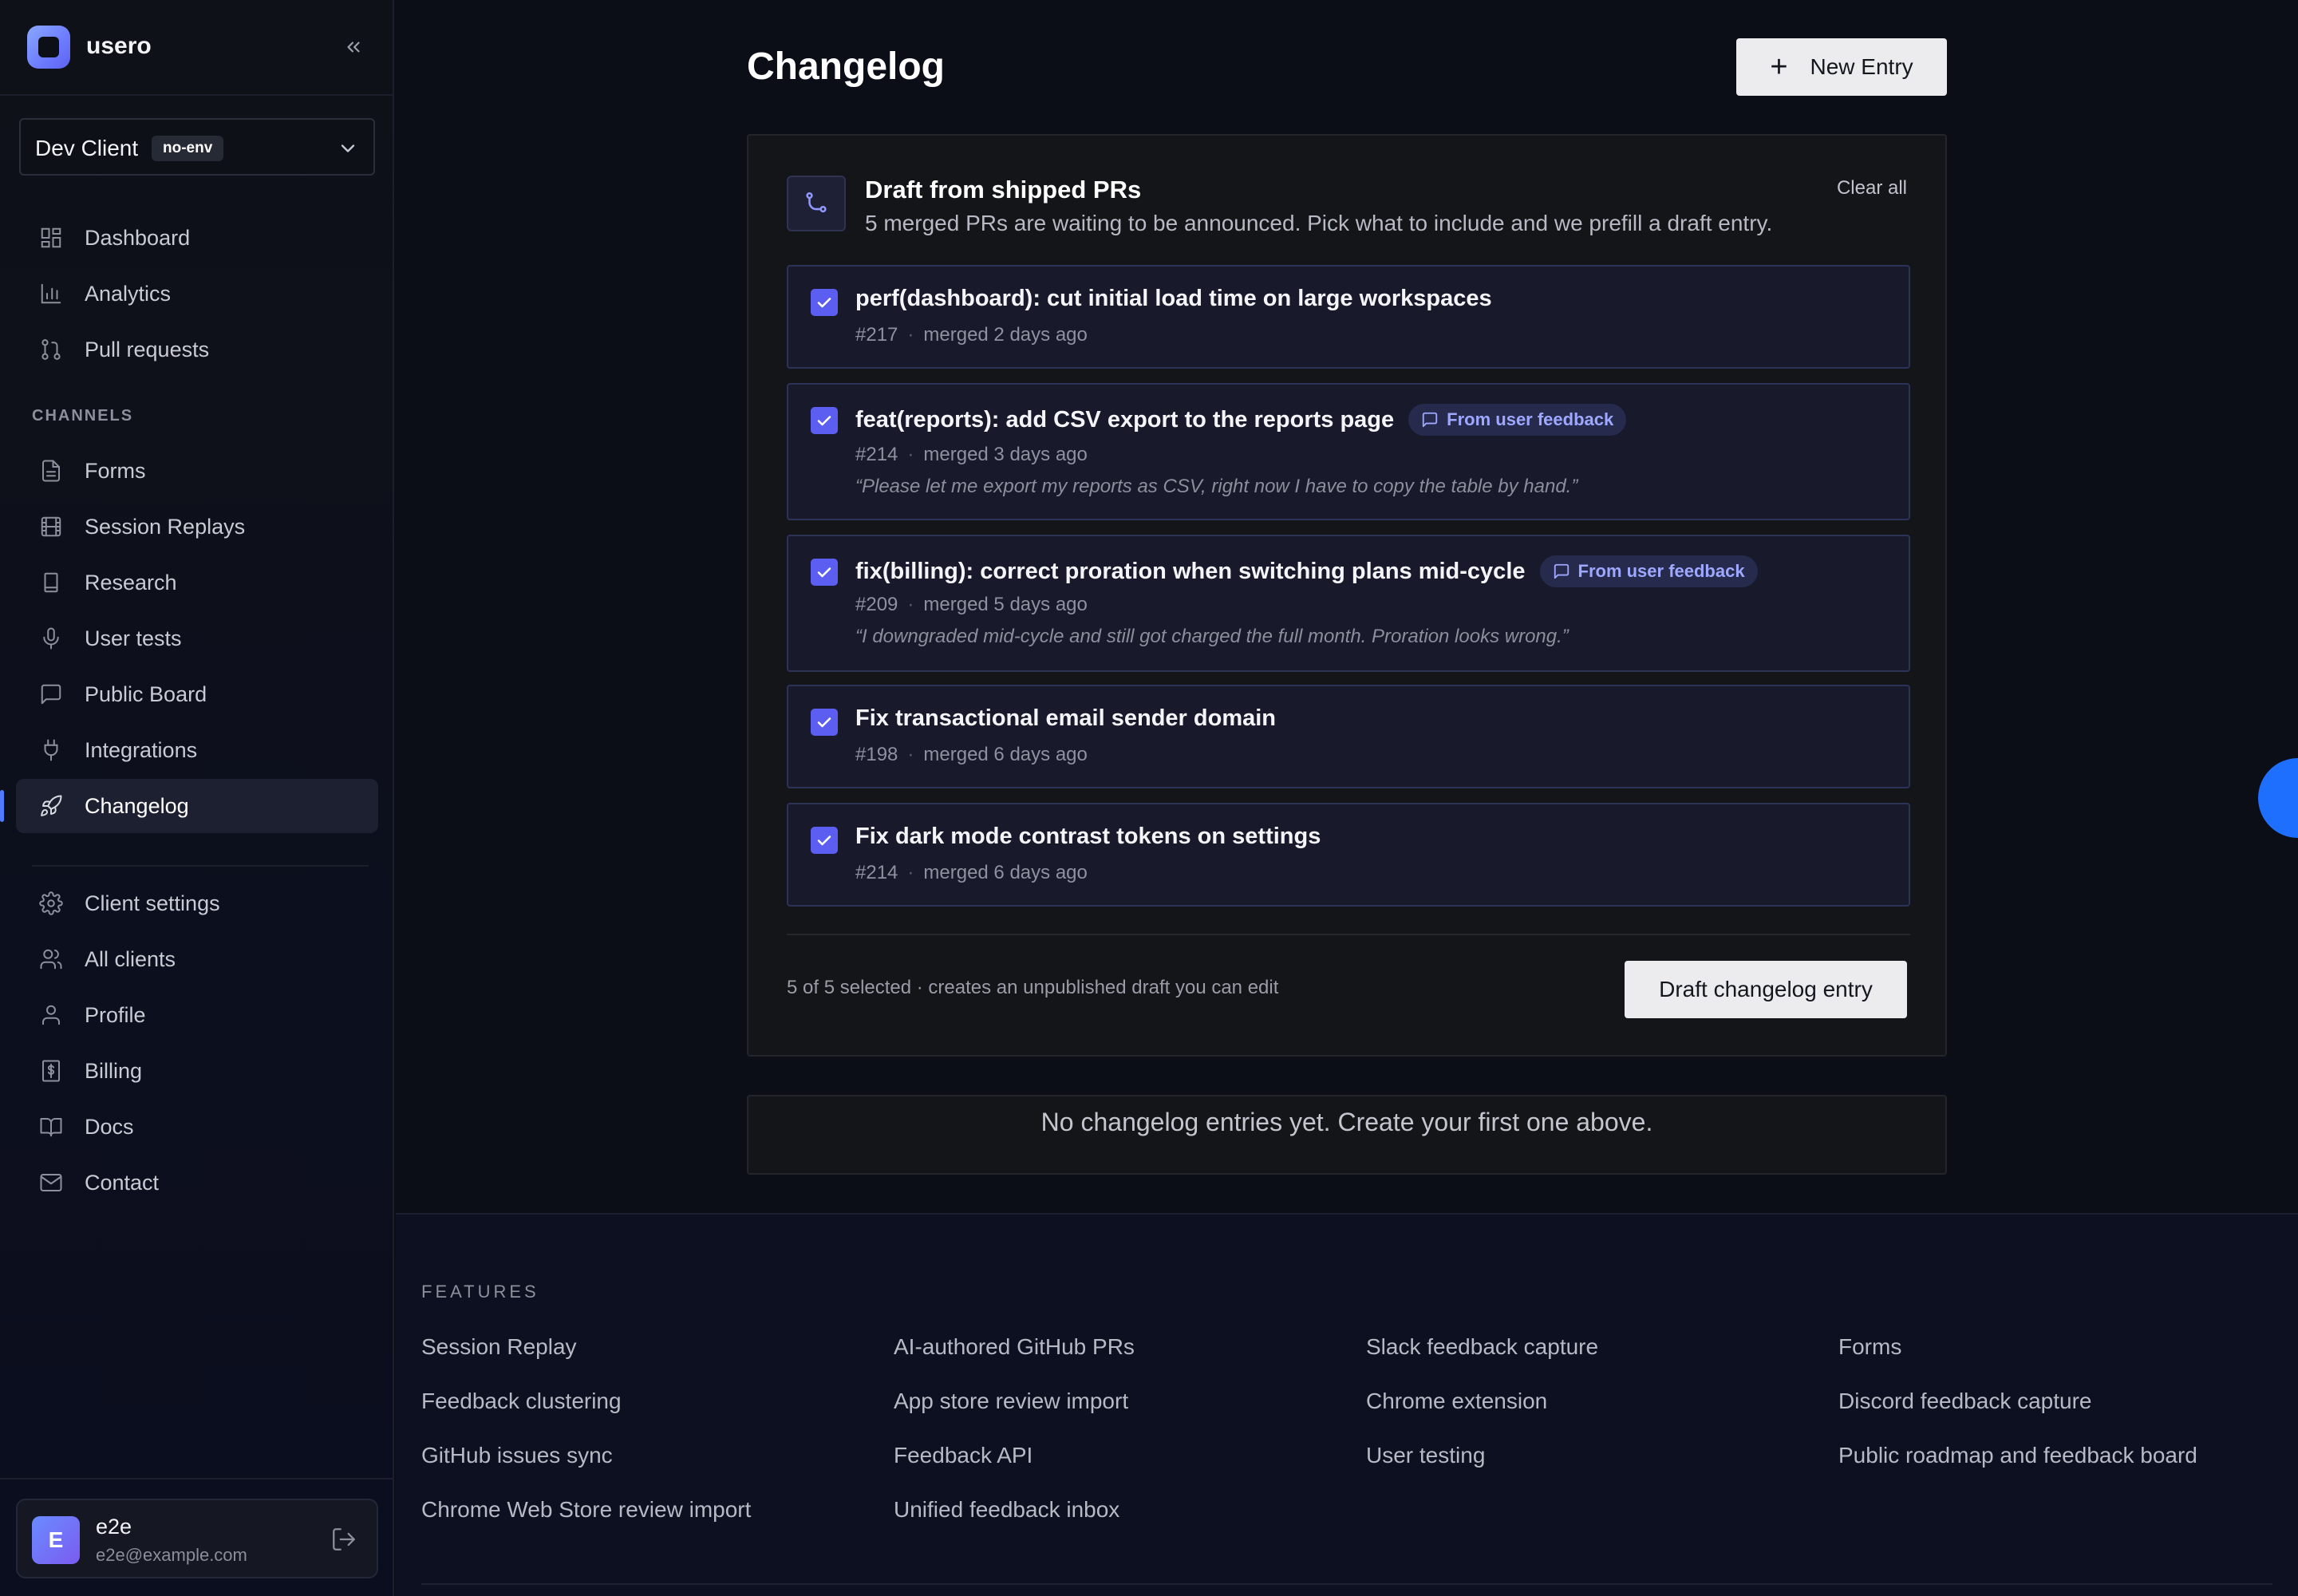 The image size is (2298, 1596). What do you see at coordinates (1004, 189) in the screenshot?
I see `draft-title: Draft from shipped PRs` at bounding box center [1004, 189].